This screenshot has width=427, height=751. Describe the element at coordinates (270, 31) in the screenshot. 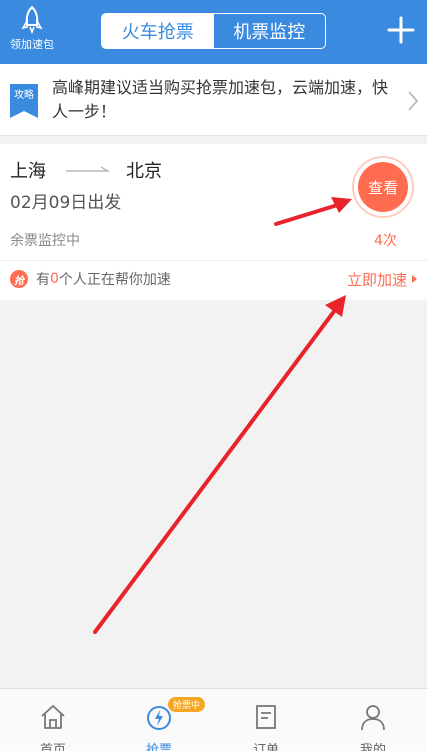

I see `tab-flight-monitor: 机票监控` at that location.